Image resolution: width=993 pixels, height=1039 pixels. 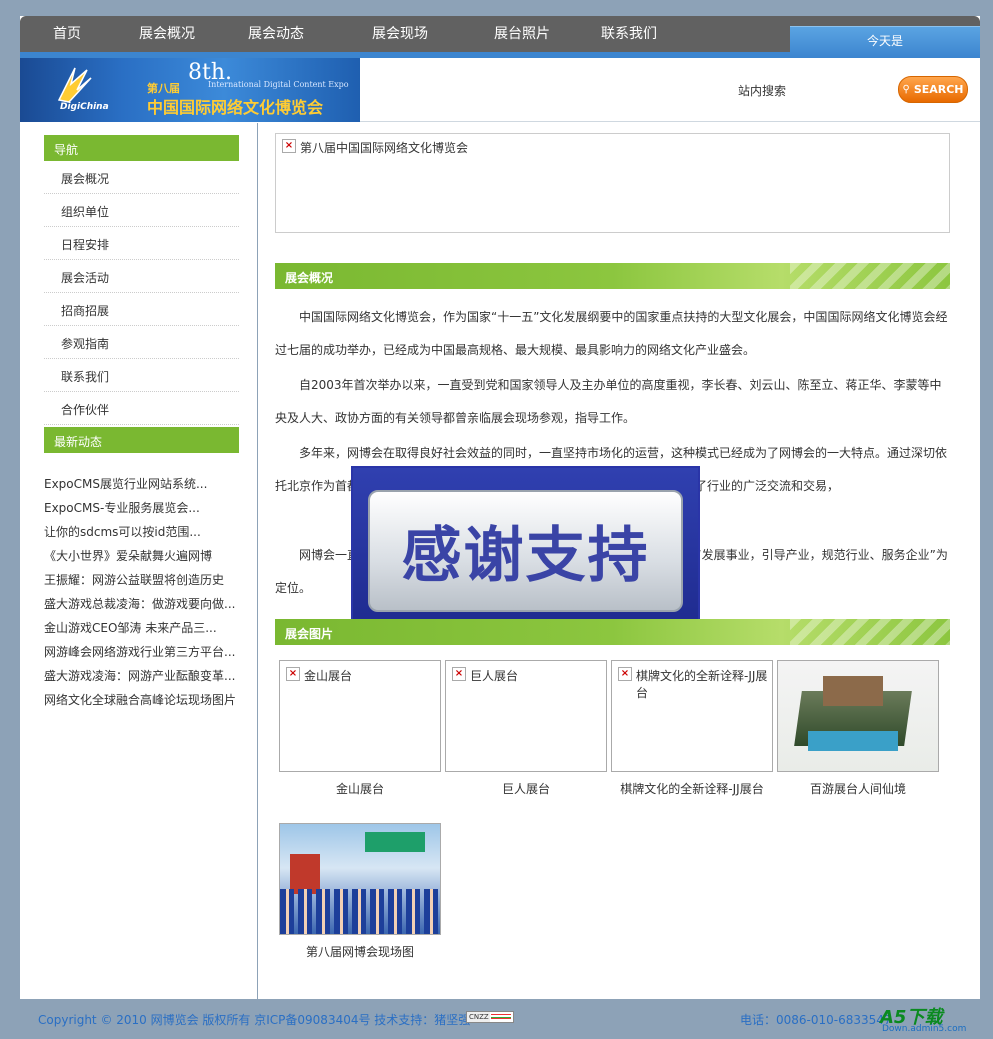 What do you see at coordinates (309, 278) in the screenshot?
I see `section-title: 展会概况` at bounding box center [309, 278].